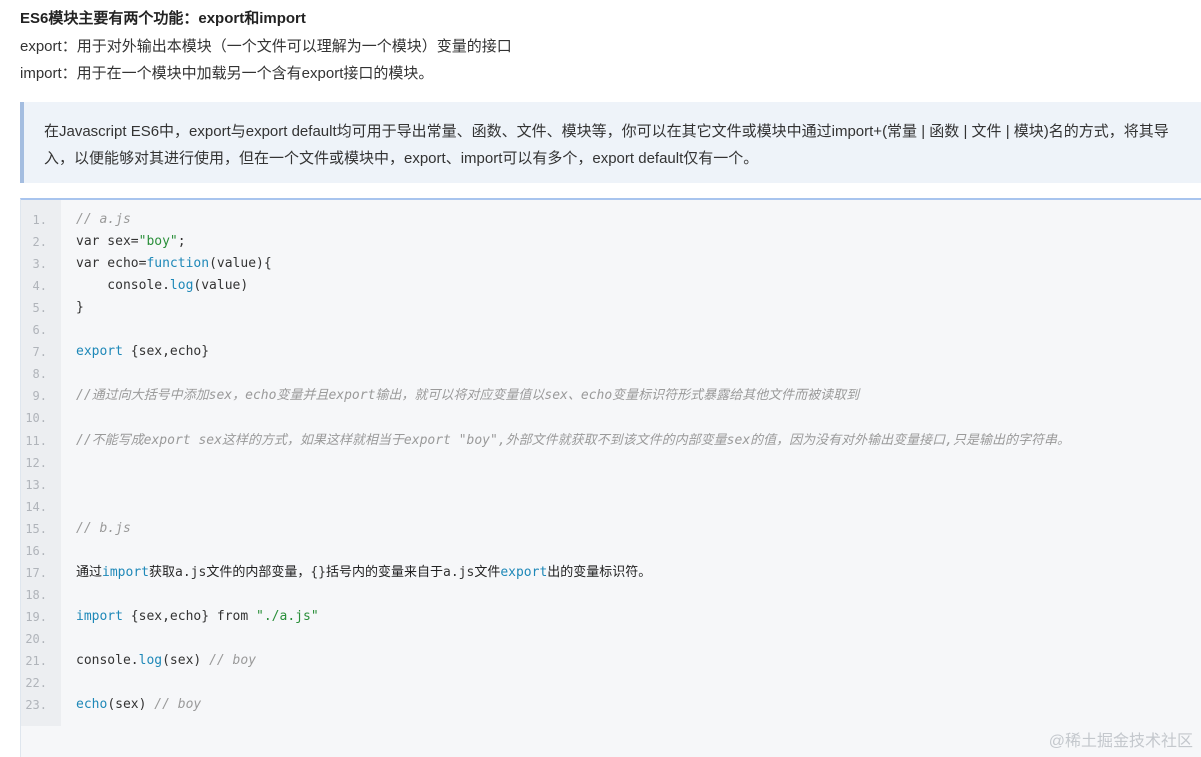  I want to click on code-token: 通过, so click(89, 572).